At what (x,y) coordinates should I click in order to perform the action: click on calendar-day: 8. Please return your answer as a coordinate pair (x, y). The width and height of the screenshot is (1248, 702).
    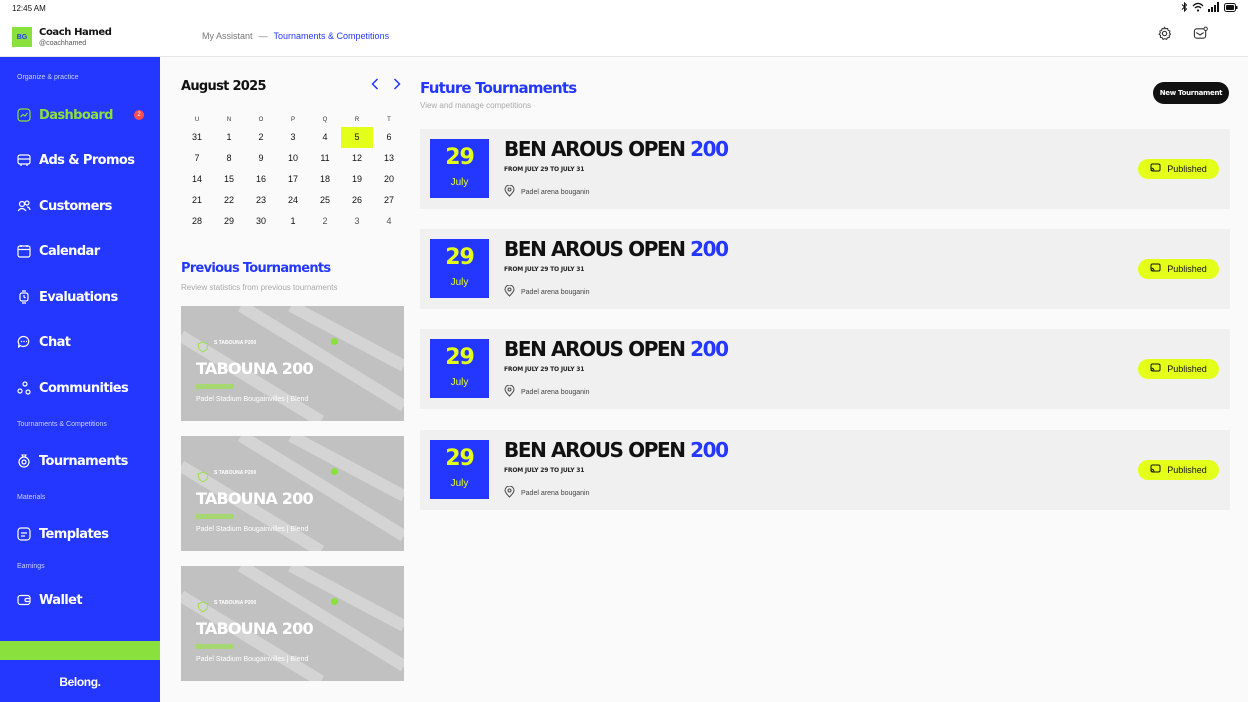
    Looking at the image, I should click on (229, 158).